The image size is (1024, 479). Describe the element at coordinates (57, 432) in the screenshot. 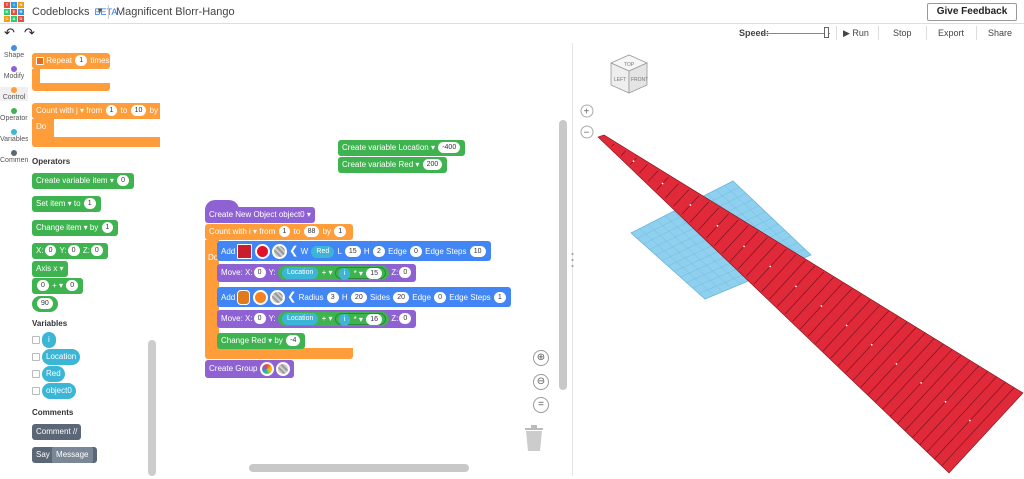

I see `comment-block: Comment //` at that location.